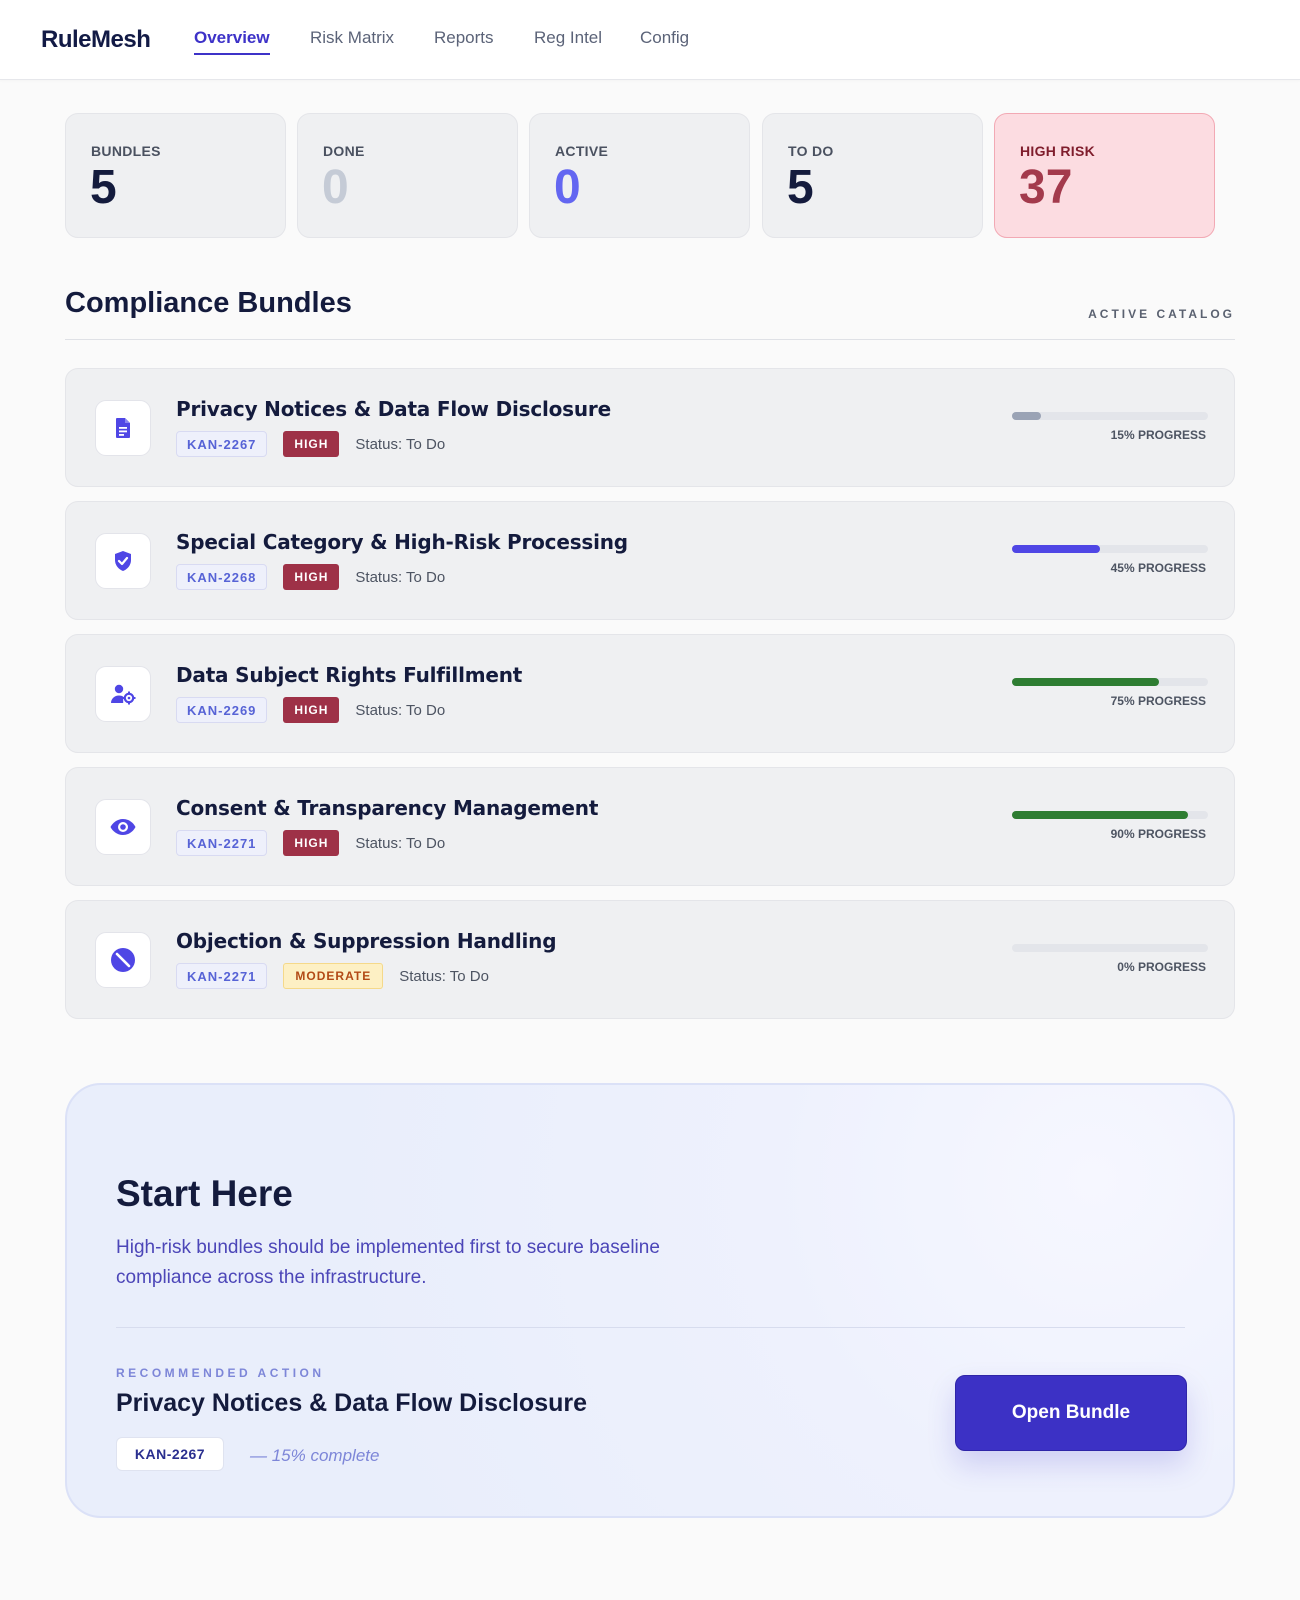 The image size is (1300, 1600). I want to click on recommended-bundle-title: Privacy Notices & Data Flow Disclosure, so click(352, 1403).